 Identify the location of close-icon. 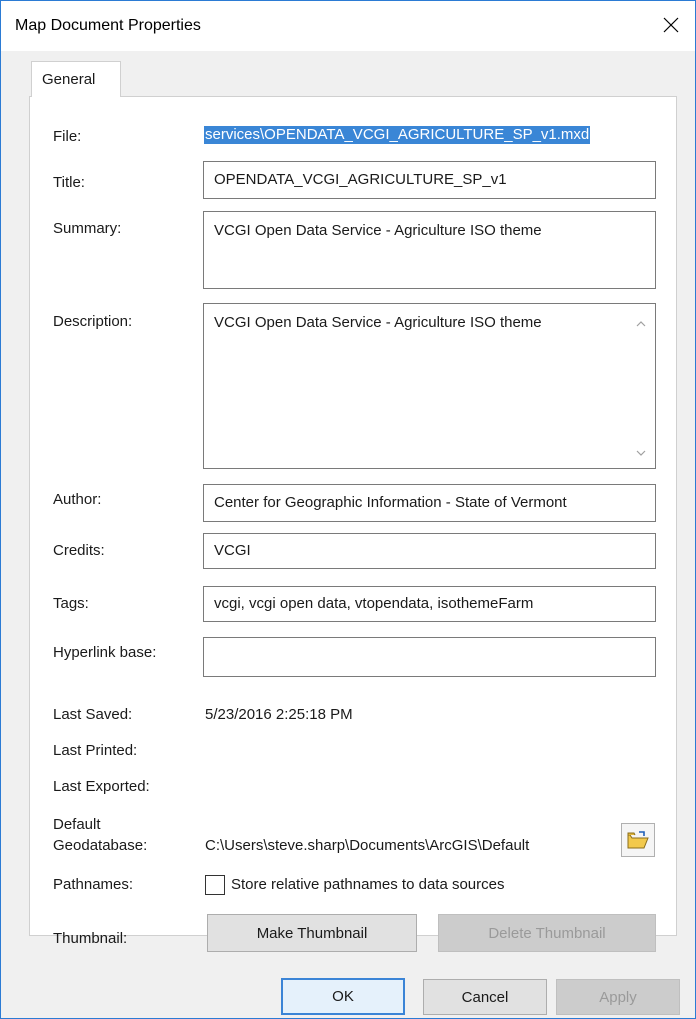
(671, 25).